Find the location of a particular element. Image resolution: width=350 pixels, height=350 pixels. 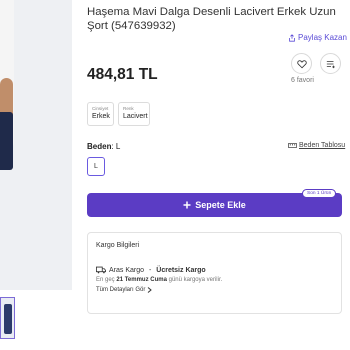

favorite-button is located at coordinates (301, 63).